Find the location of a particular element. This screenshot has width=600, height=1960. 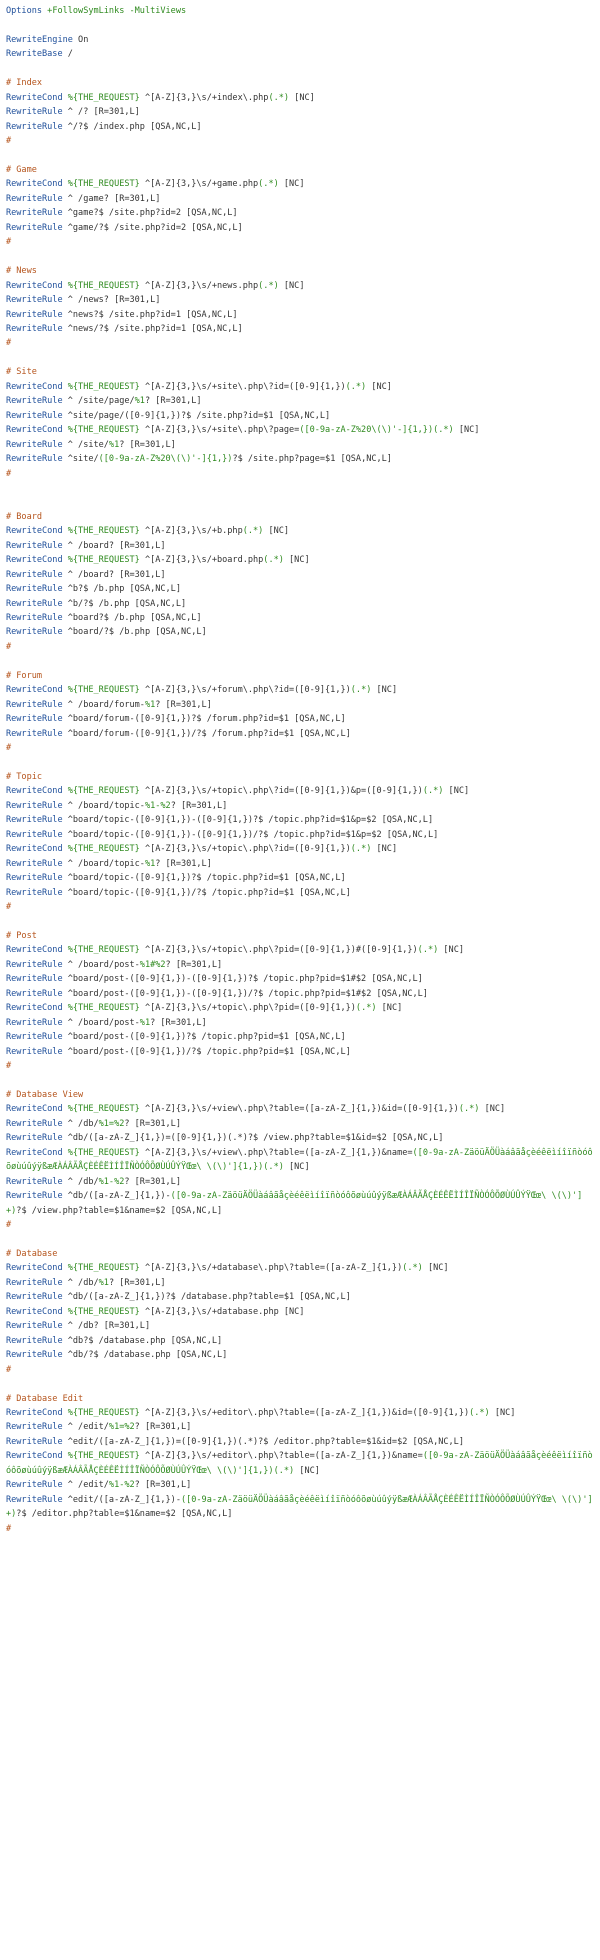

text-token: ^[A-Z]{3,}\s/+topic\.php\?id=([0-9]{1,}) is located at coordinates (245, 849).